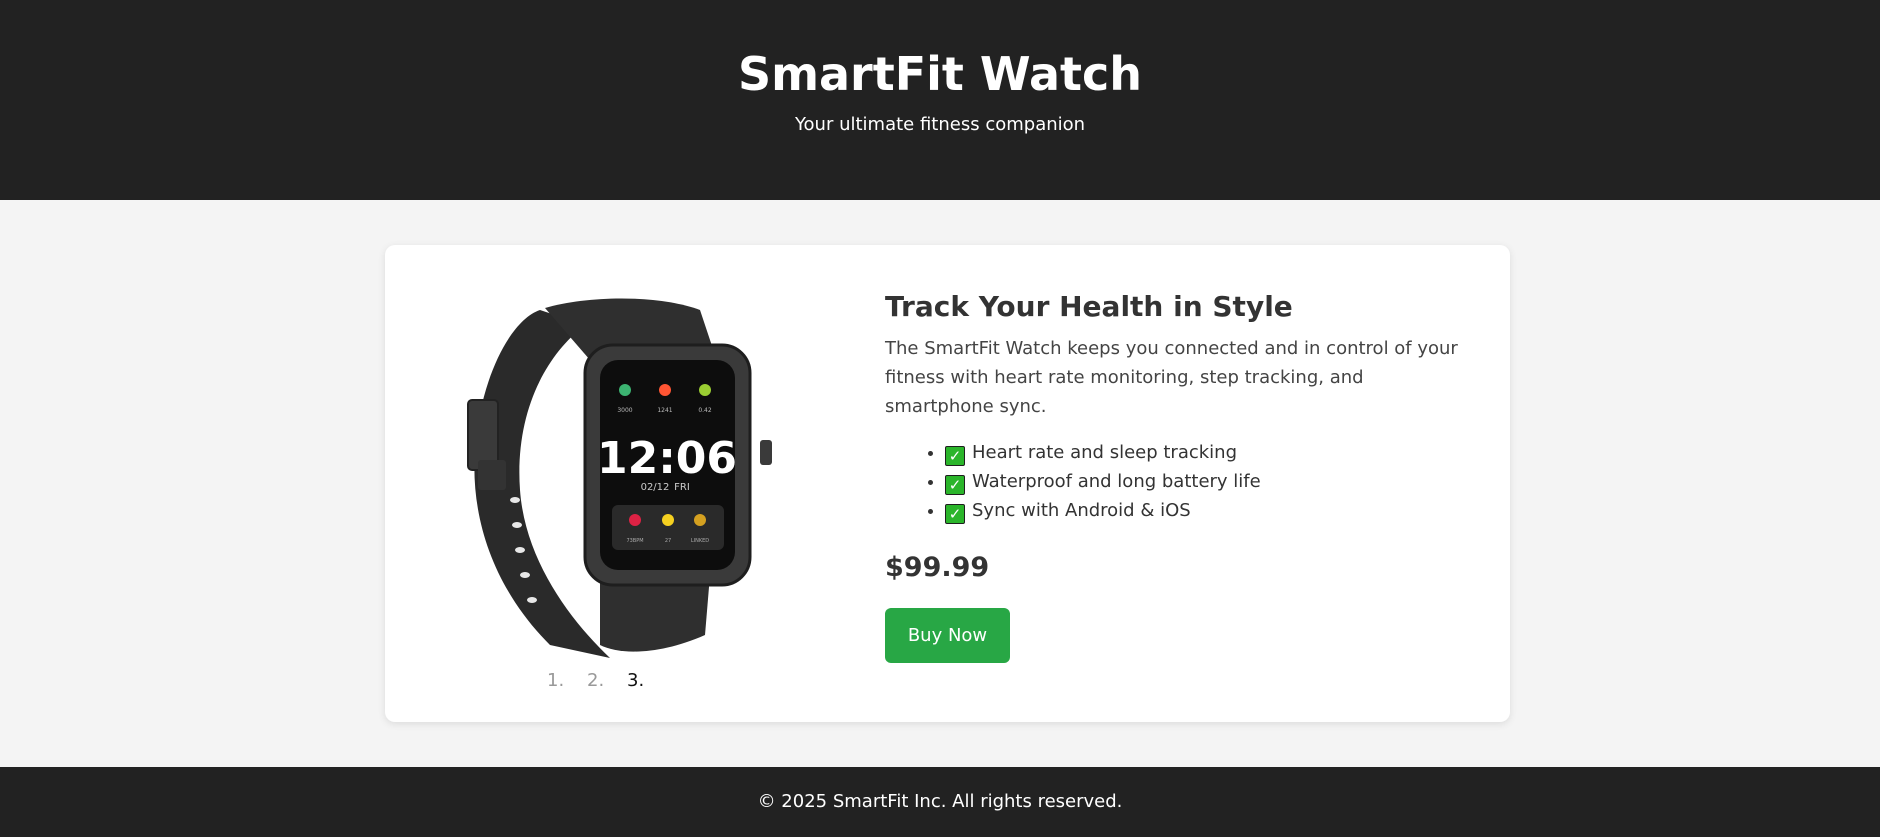 The image size is (1880, 837). Describe the element at coordinates (700, 541) in the screenshot. I see `svg-text: LINKED` at that location.